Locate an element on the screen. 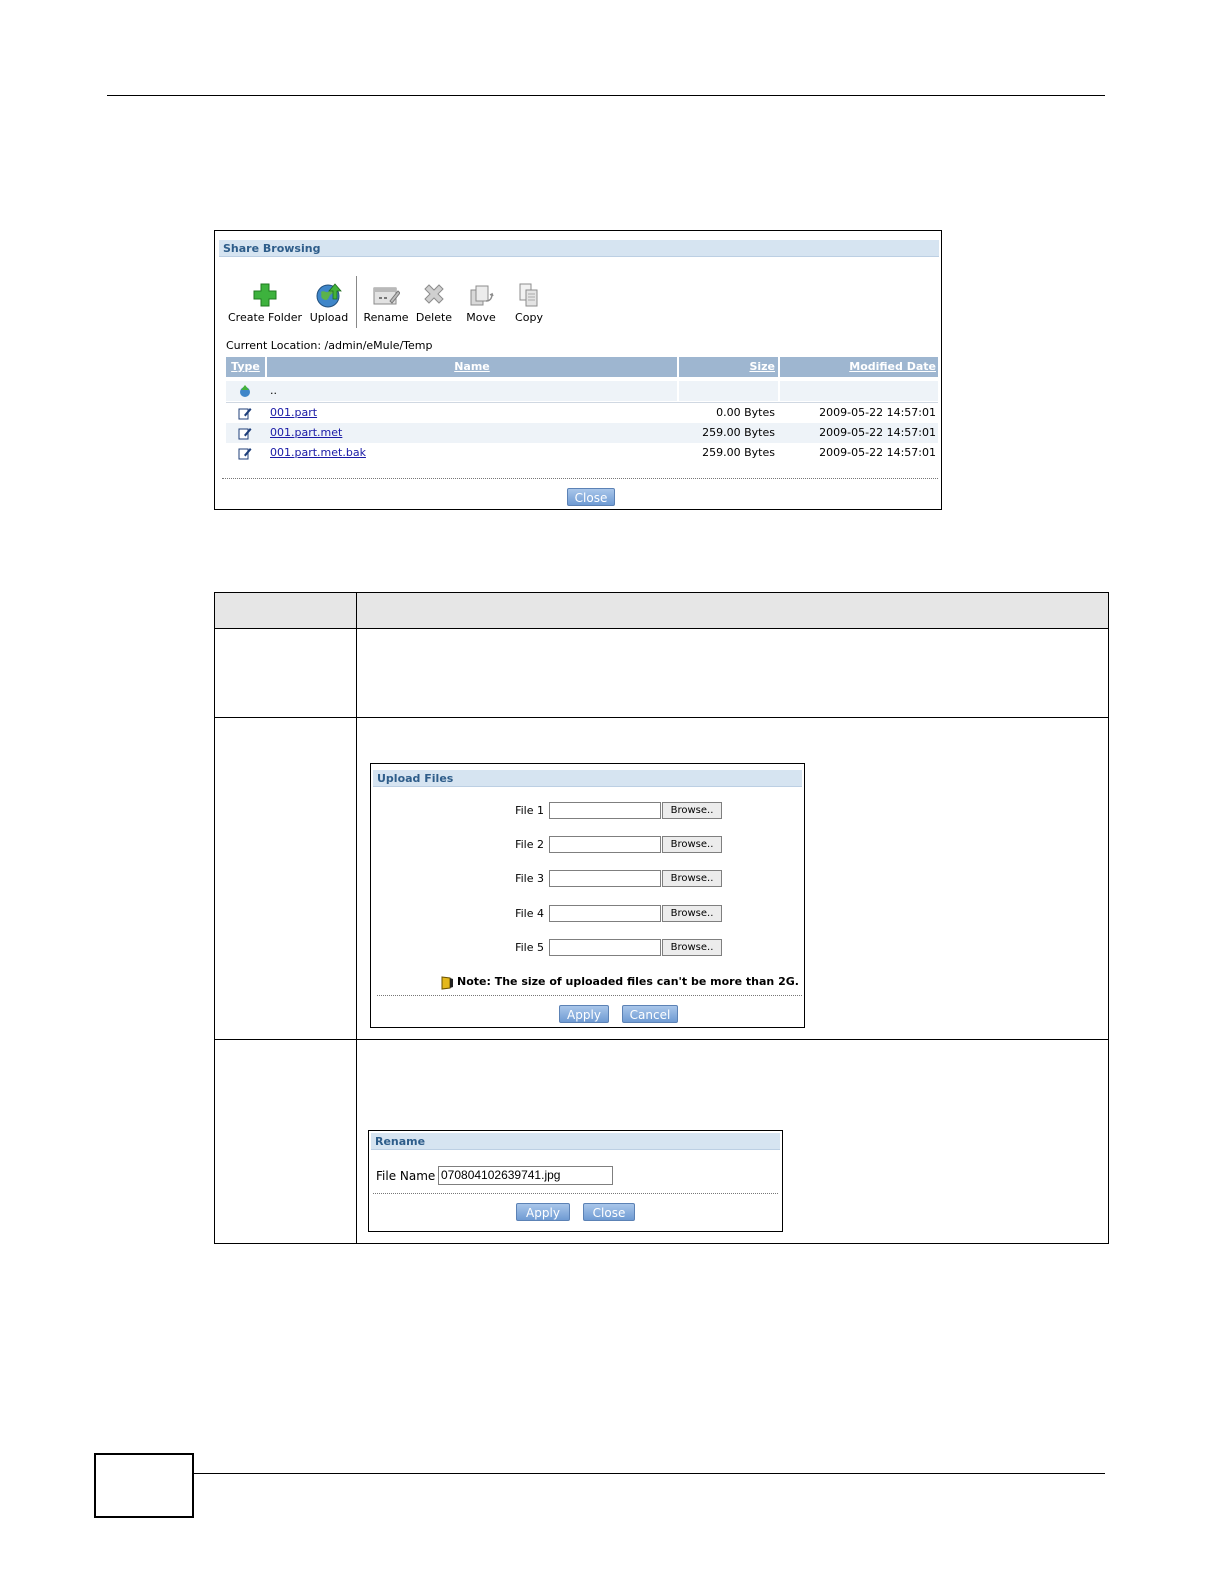  copy-button: Copy is located at coordinates (529, 302).